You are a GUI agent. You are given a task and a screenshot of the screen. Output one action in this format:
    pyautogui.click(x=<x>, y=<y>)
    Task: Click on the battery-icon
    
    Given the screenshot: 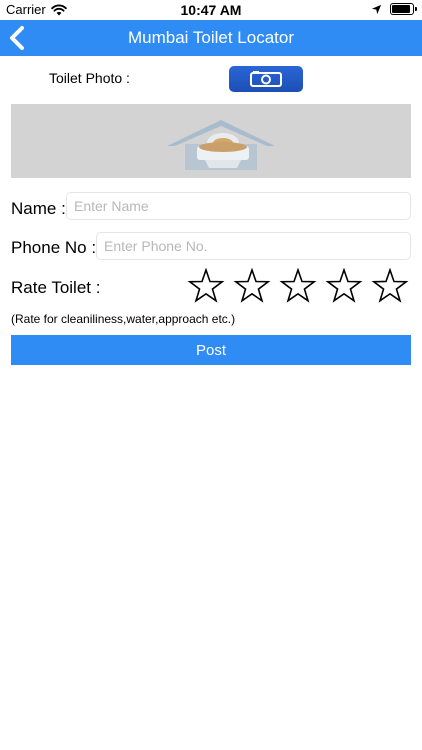 What is the action you would take?
    pyautogui.click(x=403, y=9)
    